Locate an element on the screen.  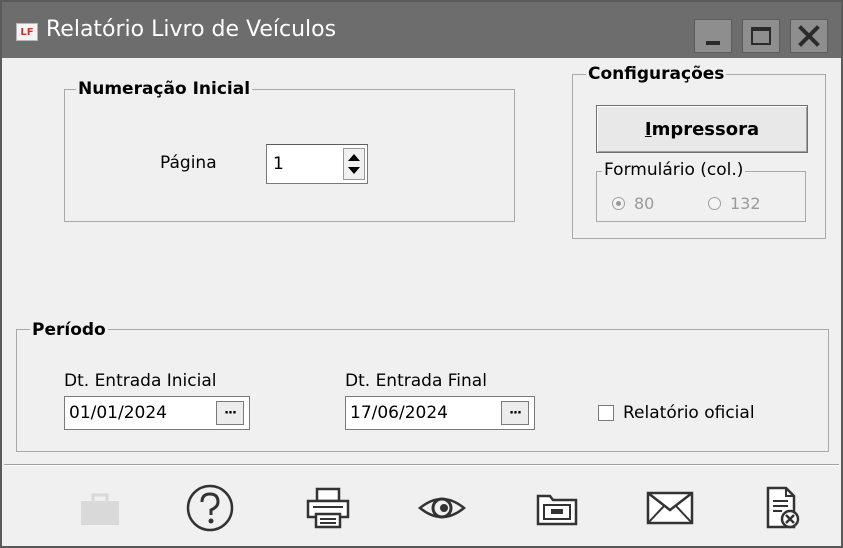
spin-down-icon is located at coordinates (354, 170).